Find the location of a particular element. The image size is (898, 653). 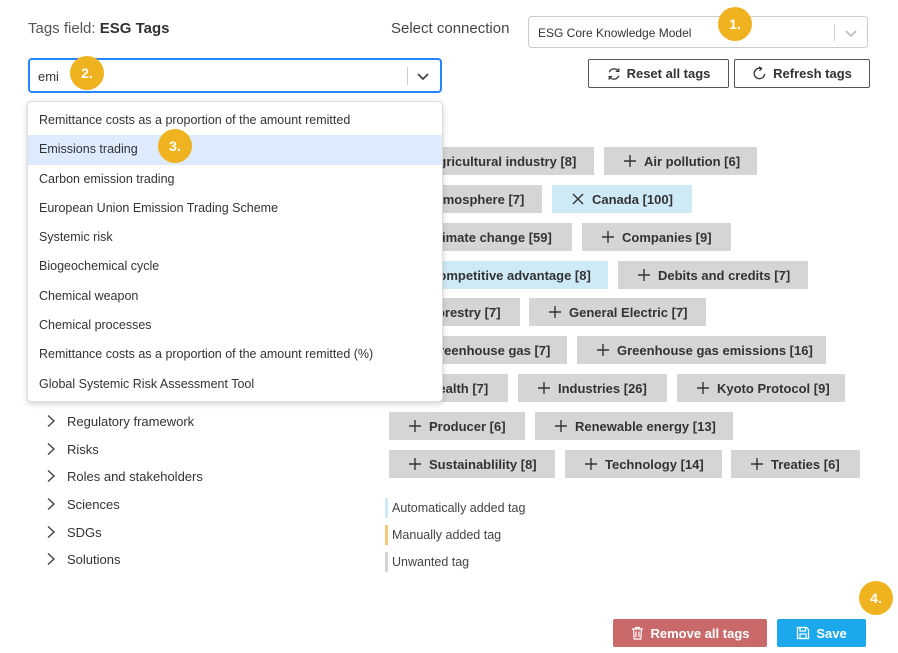

dropdown-option: Biogeochemical cycle is located at coordinates (235, 266).